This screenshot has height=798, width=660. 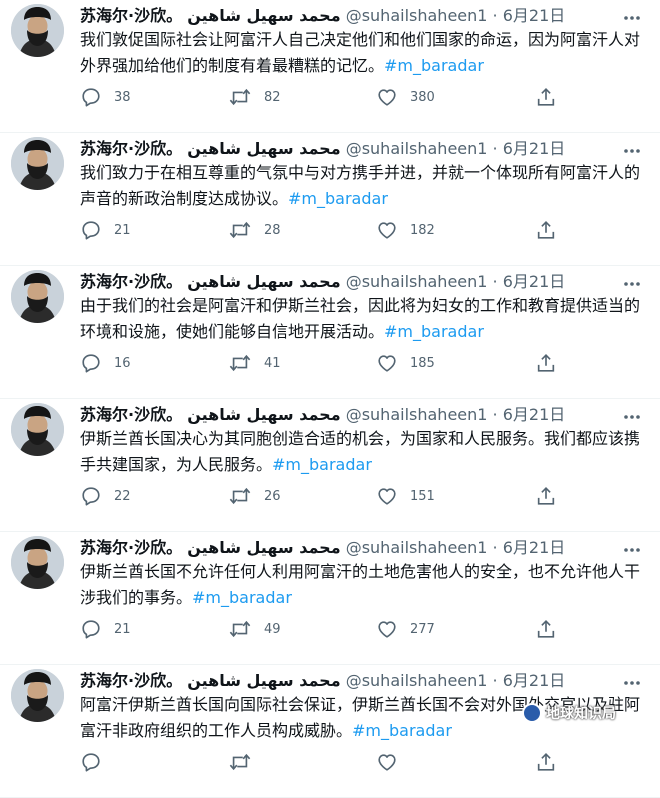 What do you see at coordinates (254, 363) in the screenshot?
I see `retweet-button: 41` at bounding box center [254, 363].